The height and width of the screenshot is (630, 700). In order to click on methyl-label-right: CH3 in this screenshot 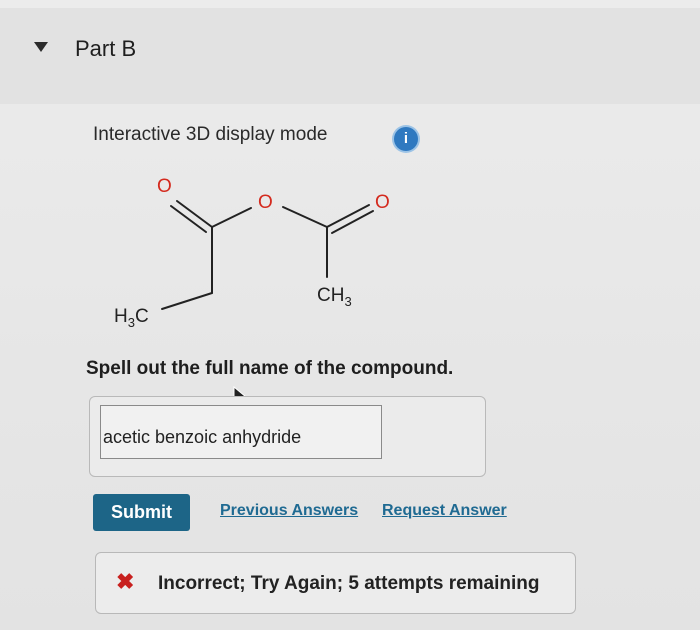, I will do `click(334, 297)`.